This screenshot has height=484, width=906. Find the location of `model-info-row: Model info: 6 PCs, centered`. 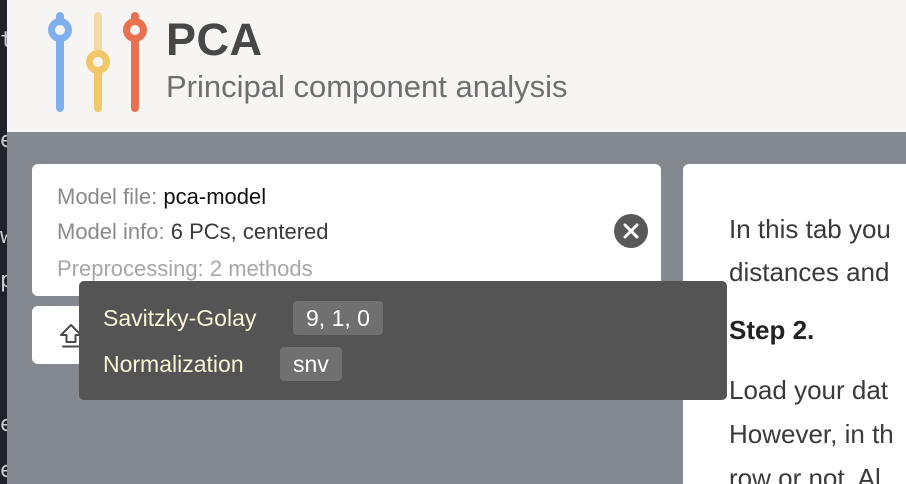

model-info-row: Model info: 6 PCs, centered is located at coordinates (193, 232).